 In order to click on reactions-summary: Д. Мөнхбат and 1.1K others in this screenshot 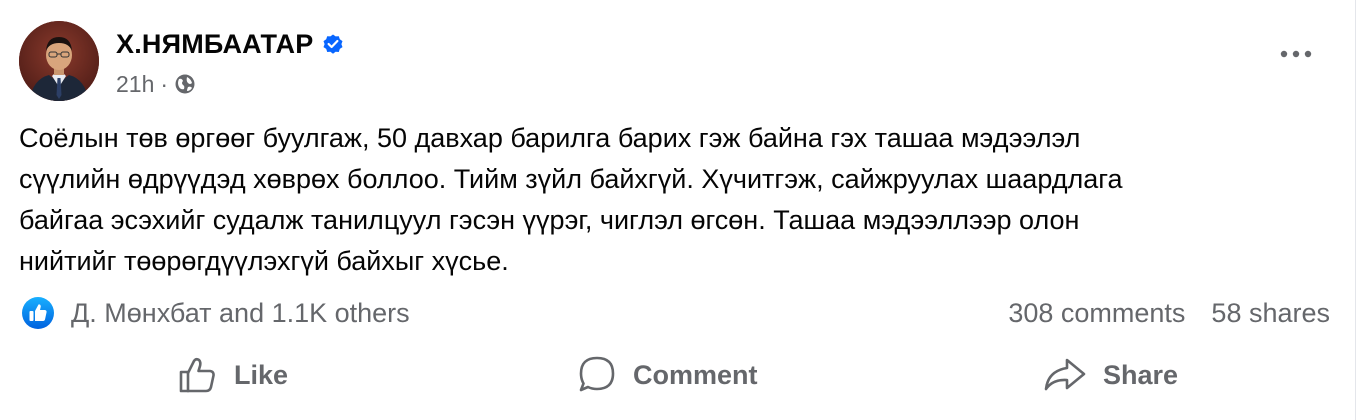, I will do `click(215, 313)`.